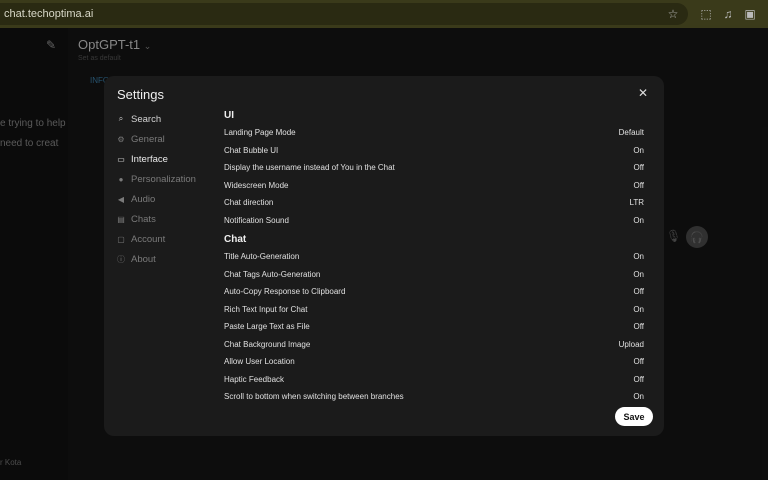 This screenshot has height=480, width=768. Describe the element at coordinates (249, 203) in the screenshot. I see `setting-label: Chat direction` at that location.